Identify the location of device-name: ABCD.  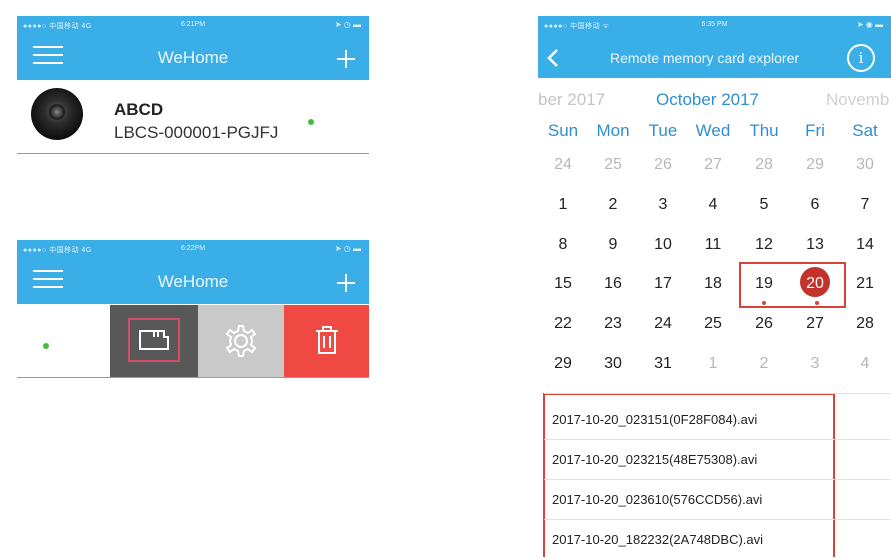
(139, 109).